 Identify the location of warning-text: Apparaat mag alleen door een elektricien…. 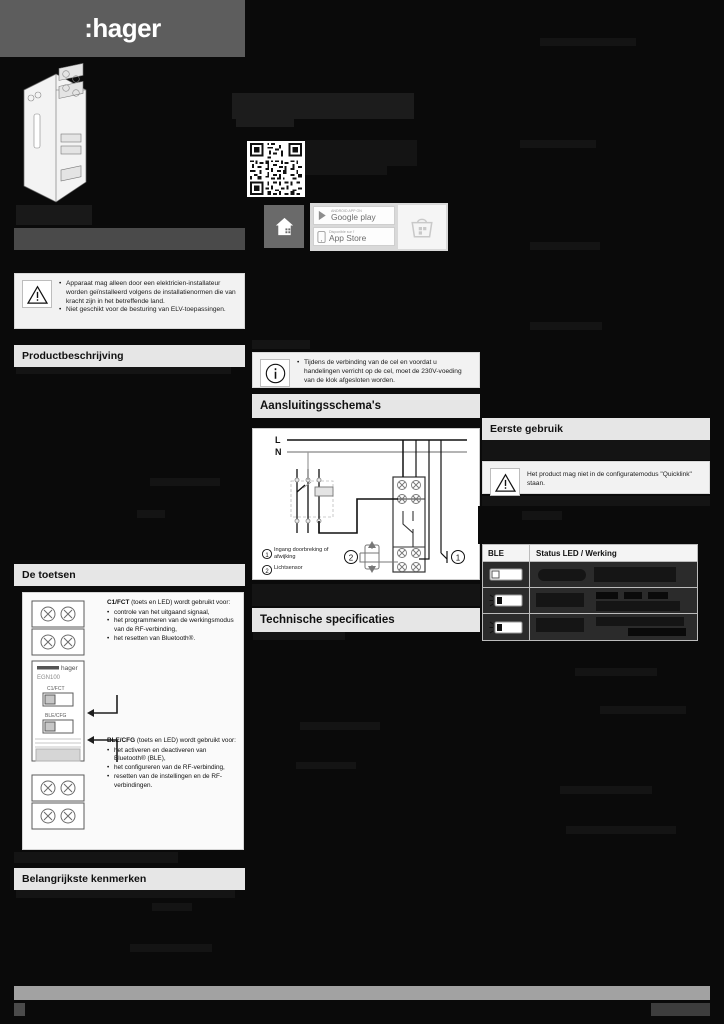
(148, 301).